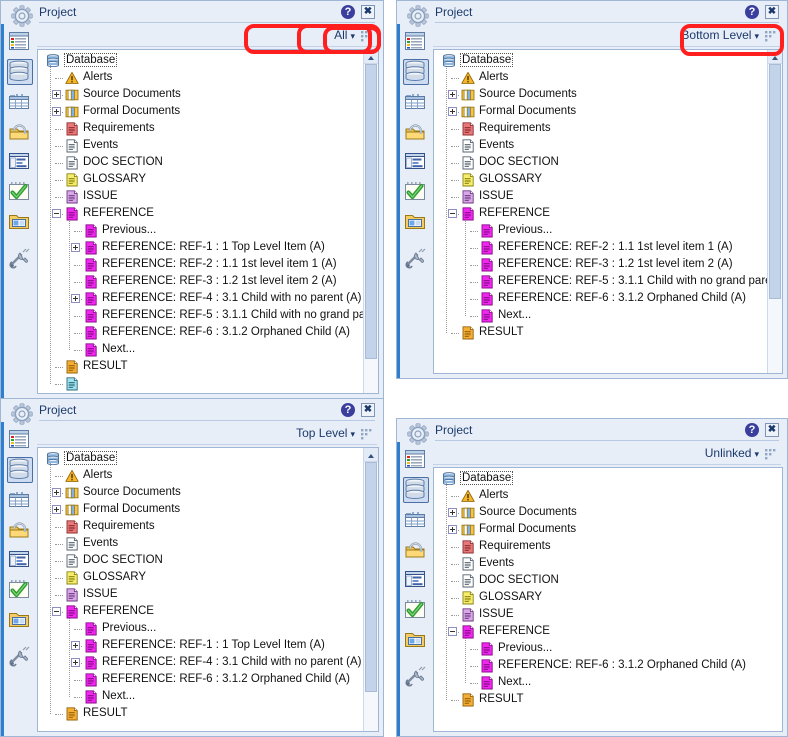 Image resolution: width=788 pixels, height=737 pixels. I want to click on filter-dropdown: Top Level ▾, so click(325, 433).